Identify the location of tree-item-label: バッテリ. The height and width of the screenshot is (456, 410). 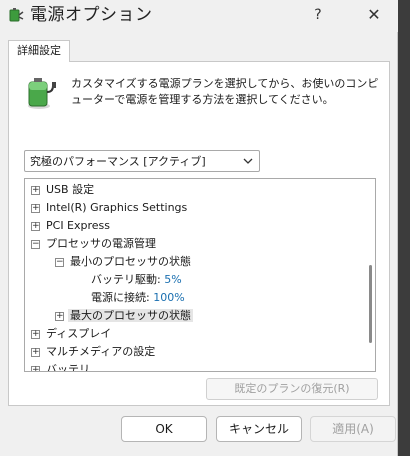
(68, 367).